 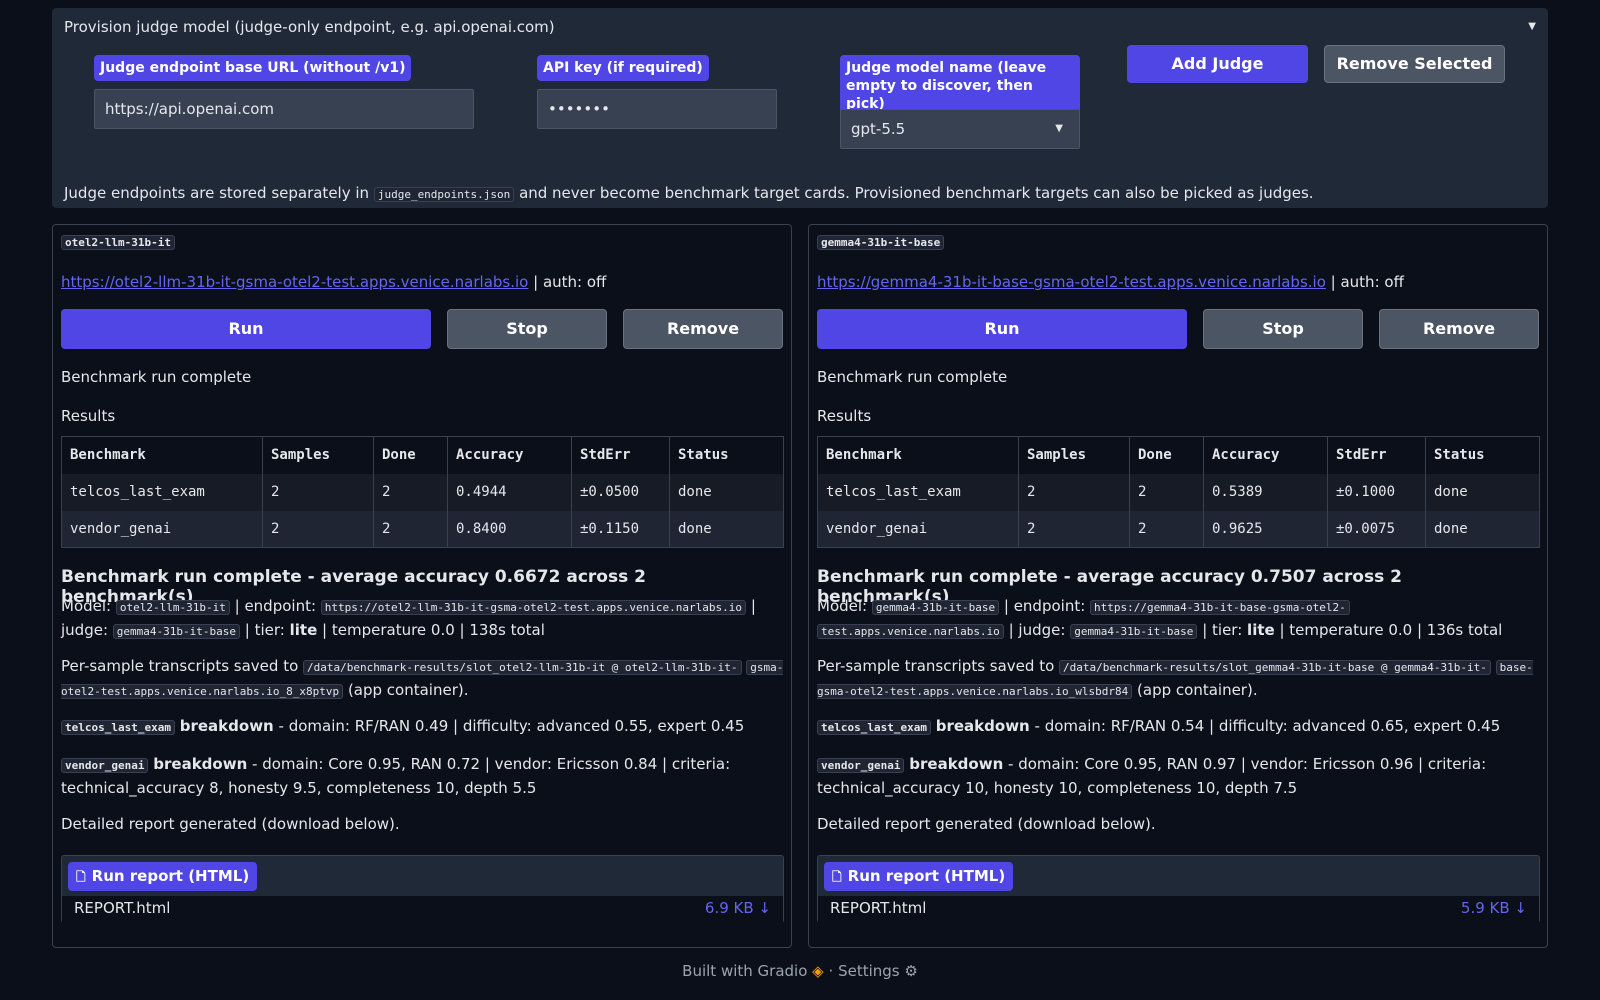 I want to click on collapse-caret-icon: ▼, so click(x=1532, y=26).